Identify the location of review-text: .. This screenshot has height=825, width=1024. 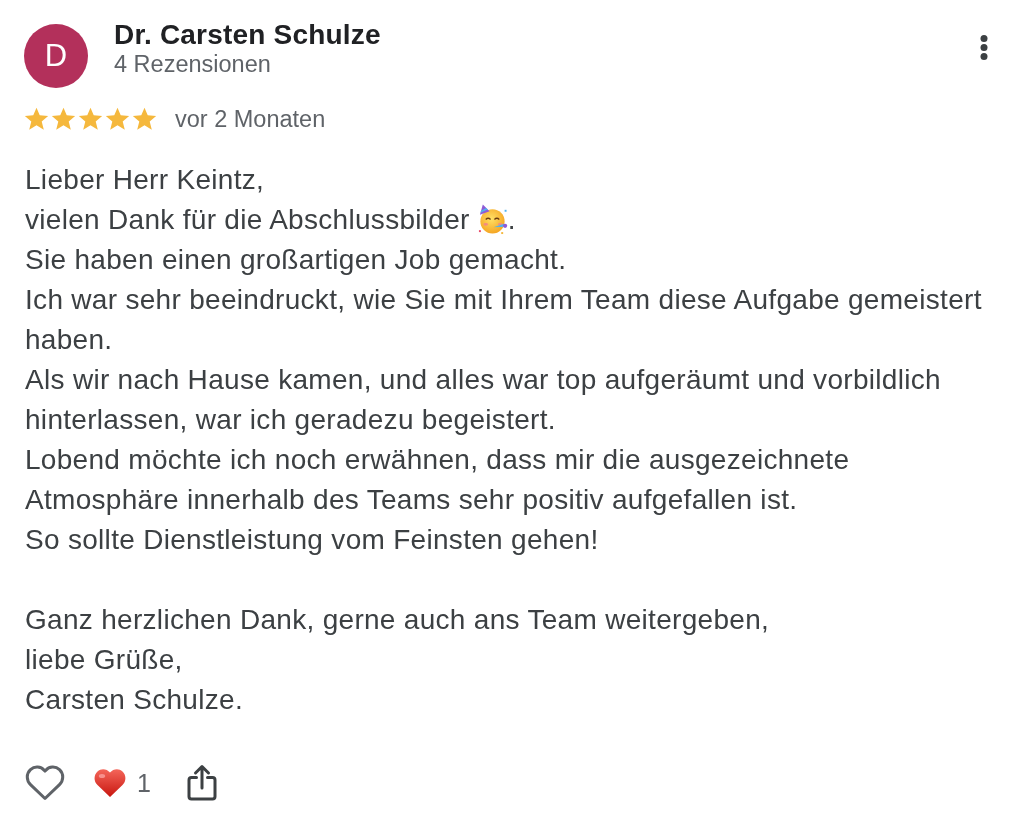
(511, 219).